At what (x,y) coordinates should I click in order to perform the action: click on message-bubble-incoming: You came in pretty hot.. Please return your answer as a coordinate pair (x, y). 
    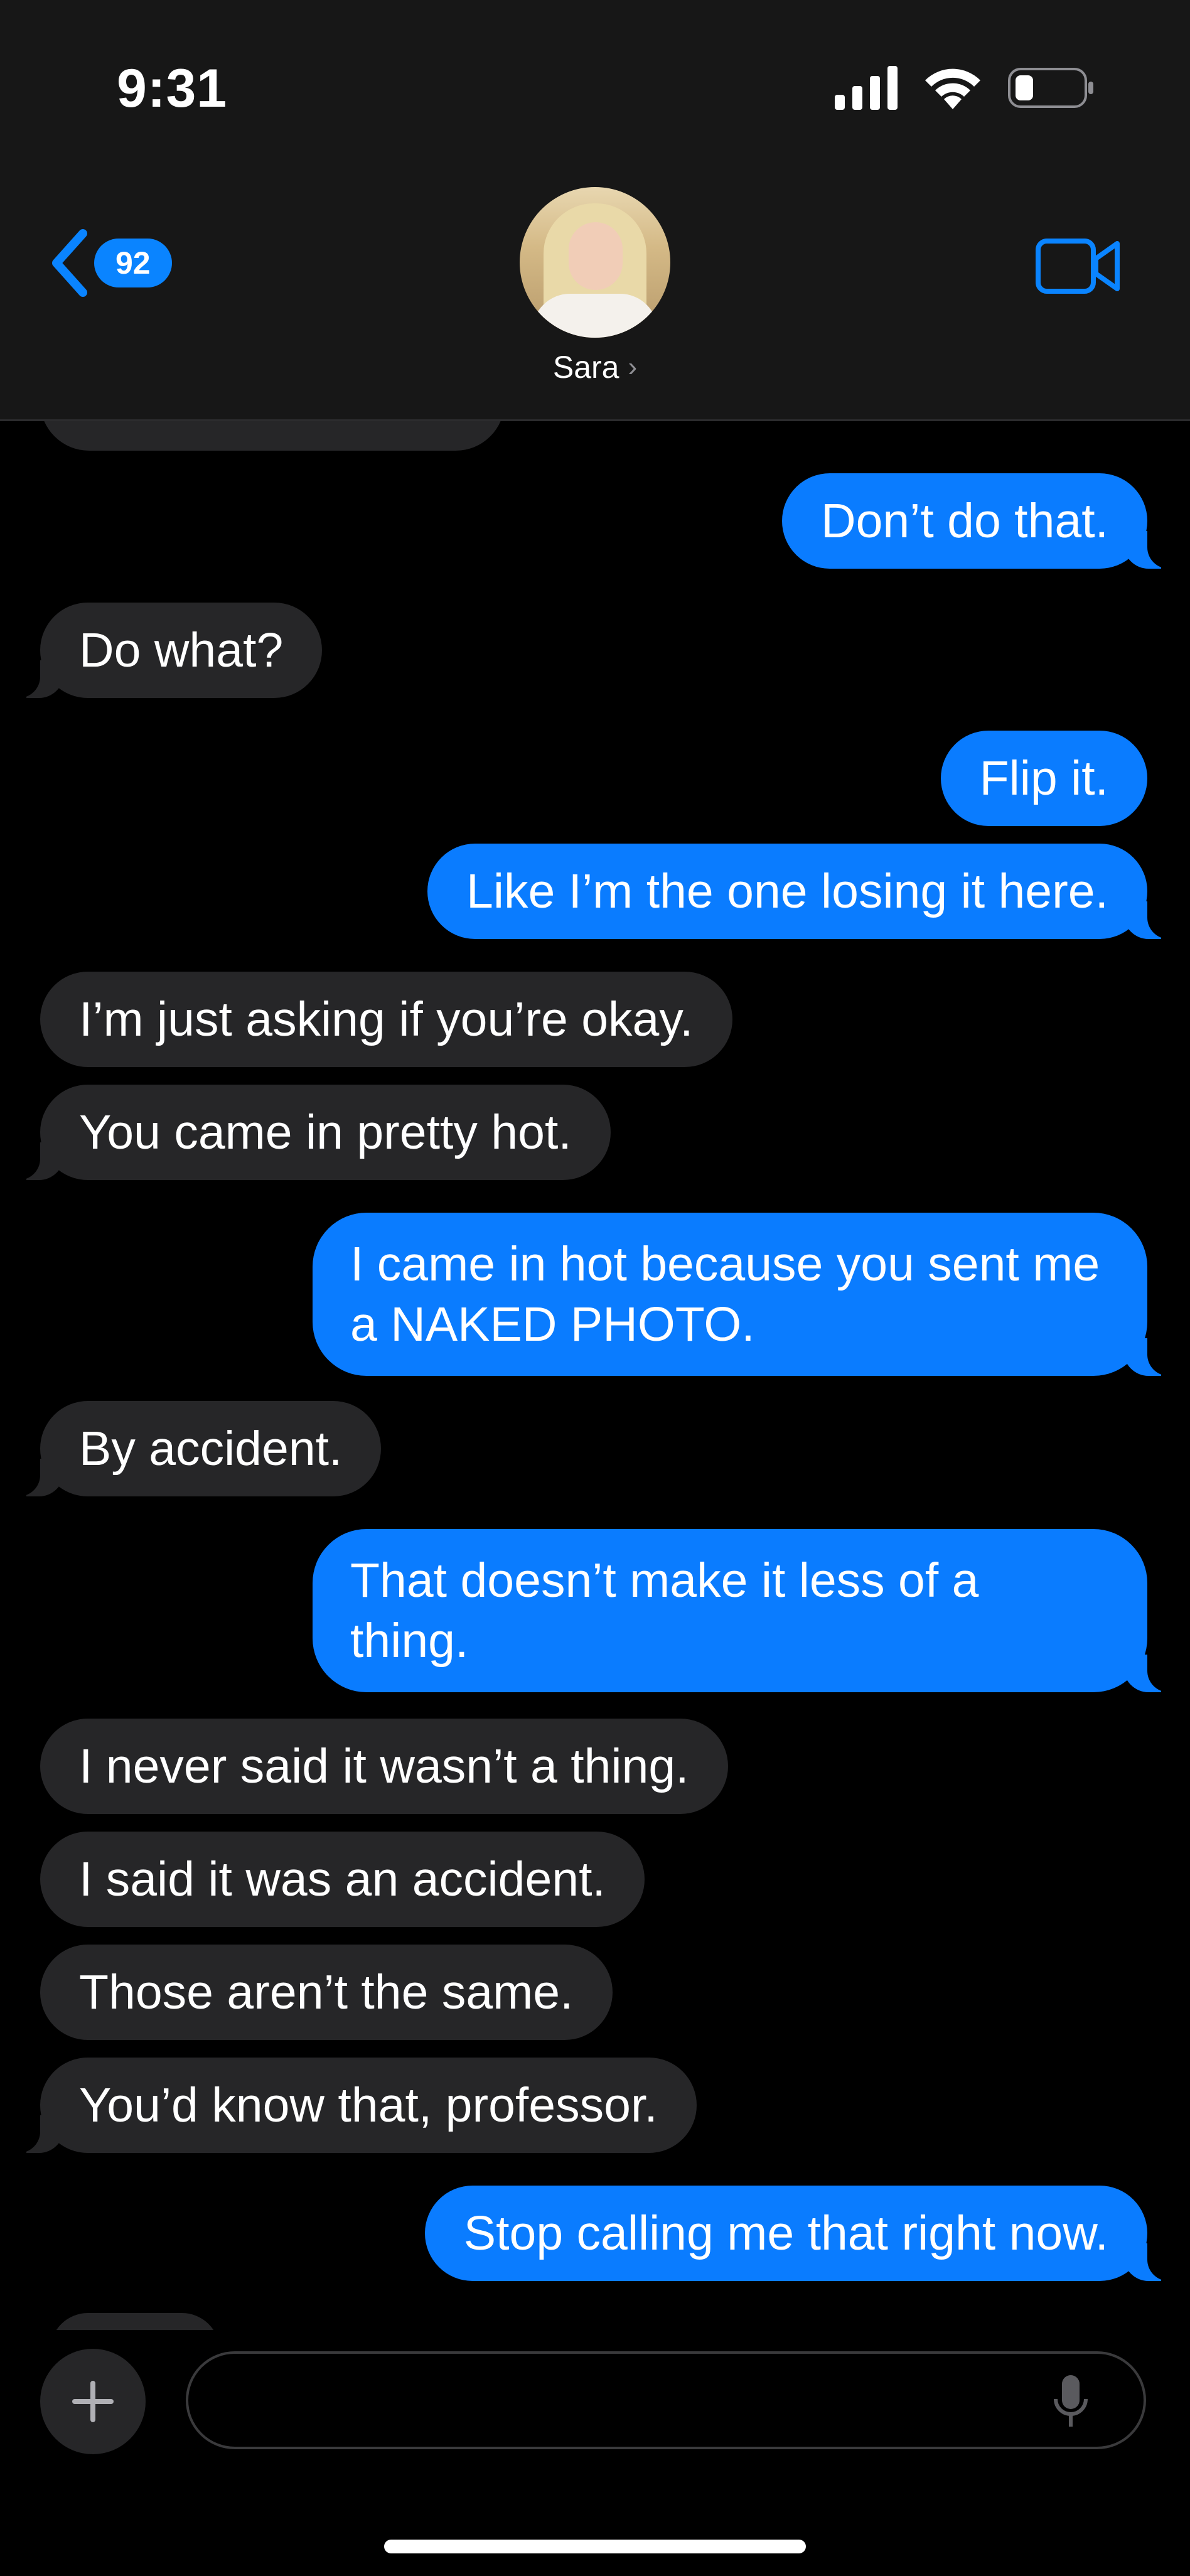
    Looking at the image, I should click on (312, 1132).